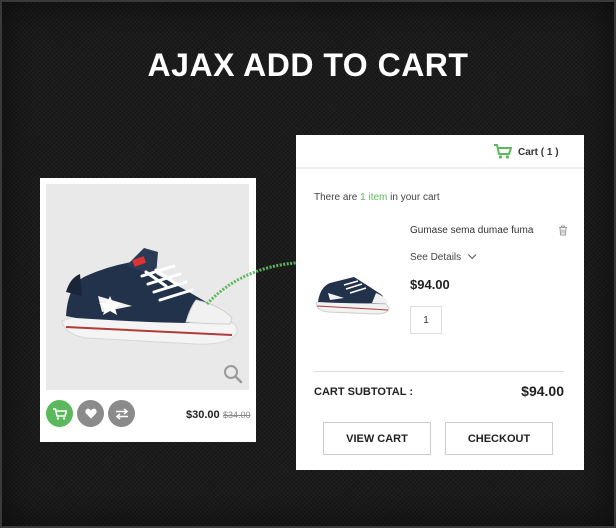 The height and width of the screenshot is (528, 616). Describe the element at coordinates (436, 257) in the screenshot. I see `see-details-label: See Details` at that location.